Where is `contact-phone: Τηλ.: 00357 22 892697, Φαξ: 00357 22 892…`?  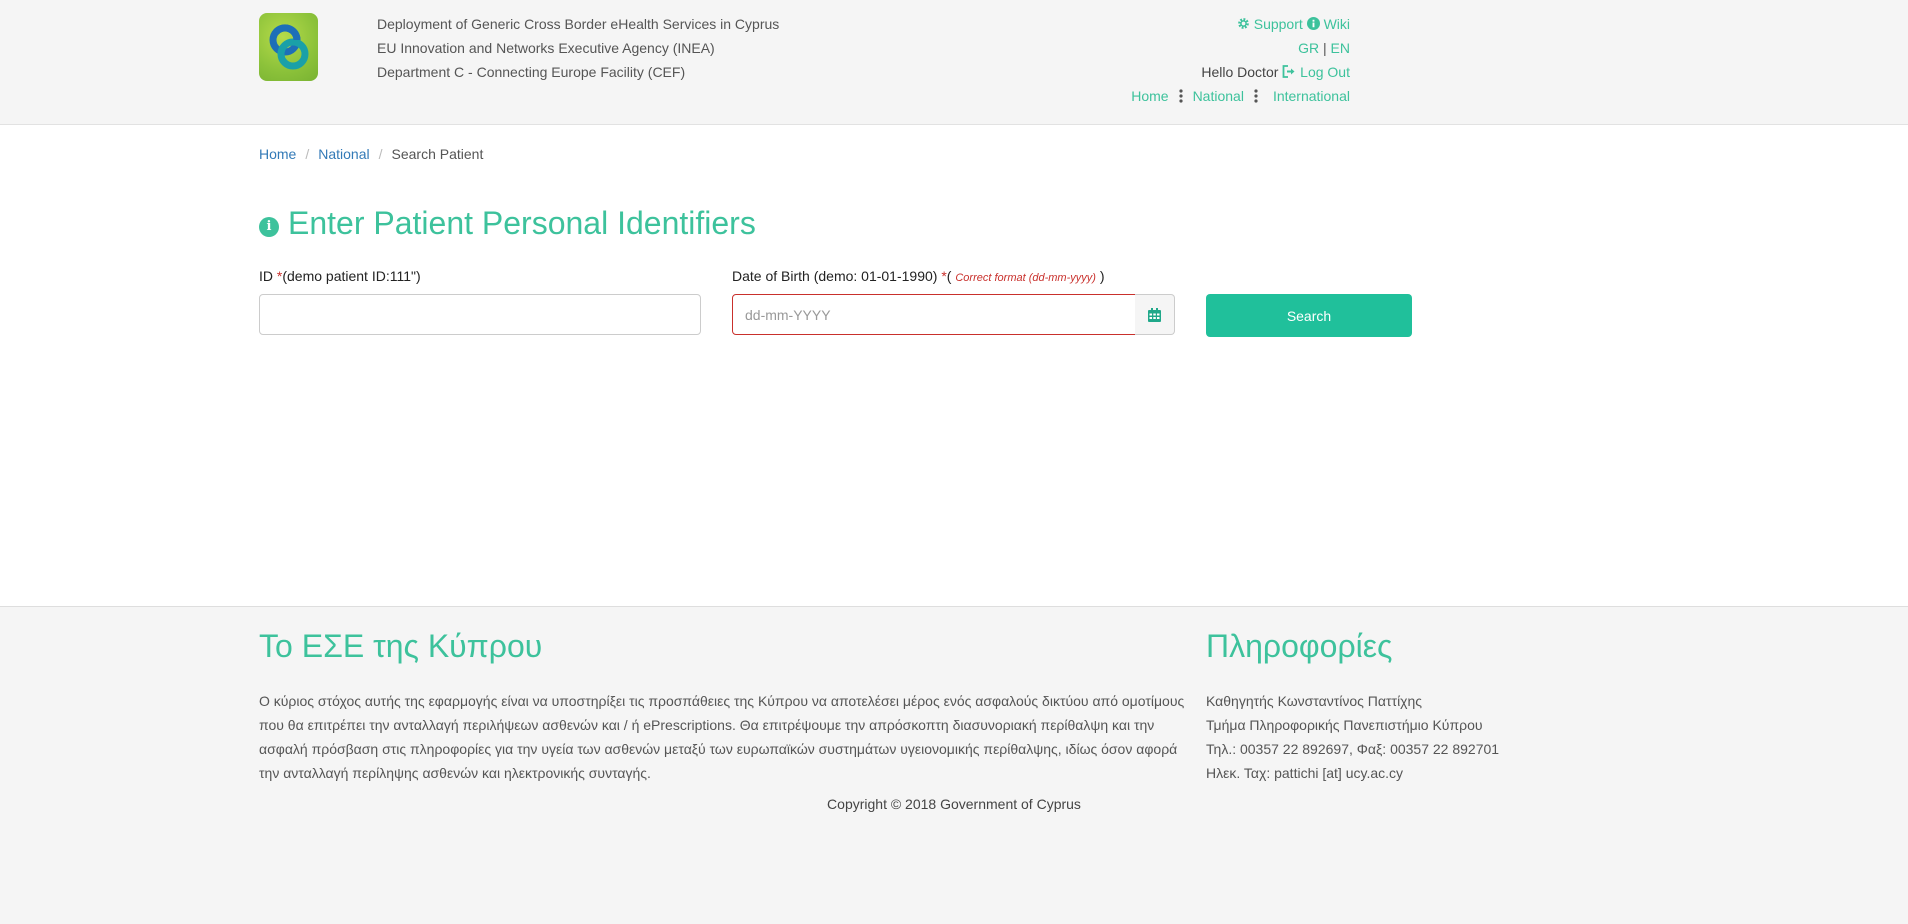
contact-phone: Τηλ.: 00357 22 892697, Φαξ: 00357 22 892… is located at coordinates (1353, 749).